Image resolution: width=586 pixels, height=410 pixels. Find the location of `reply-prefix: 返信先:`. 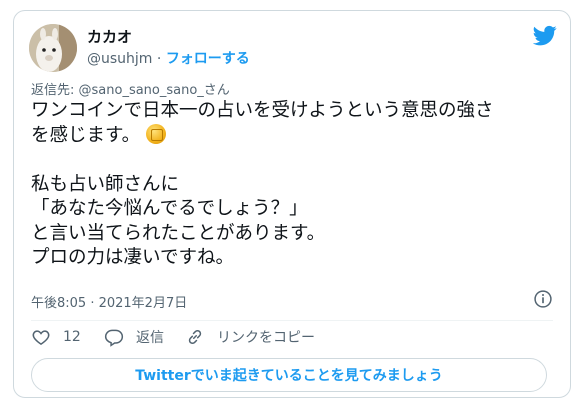

reply-prefix: 返信先: is located at coordinates (55, 90).